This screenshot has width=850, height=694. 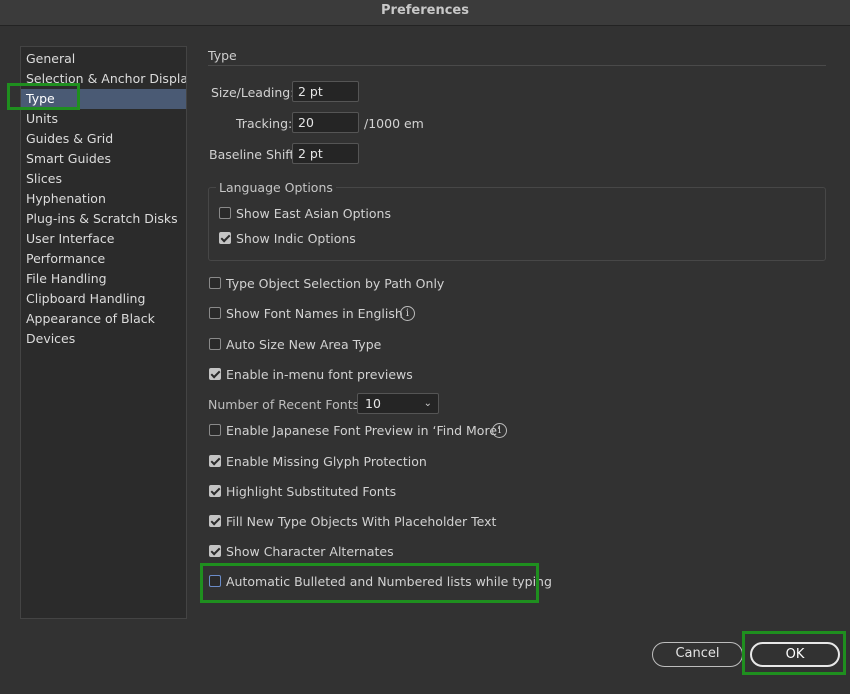 I want to click on sidebar-item-appearance-of-black: Appearance of Black, so click(x=103, y=319).